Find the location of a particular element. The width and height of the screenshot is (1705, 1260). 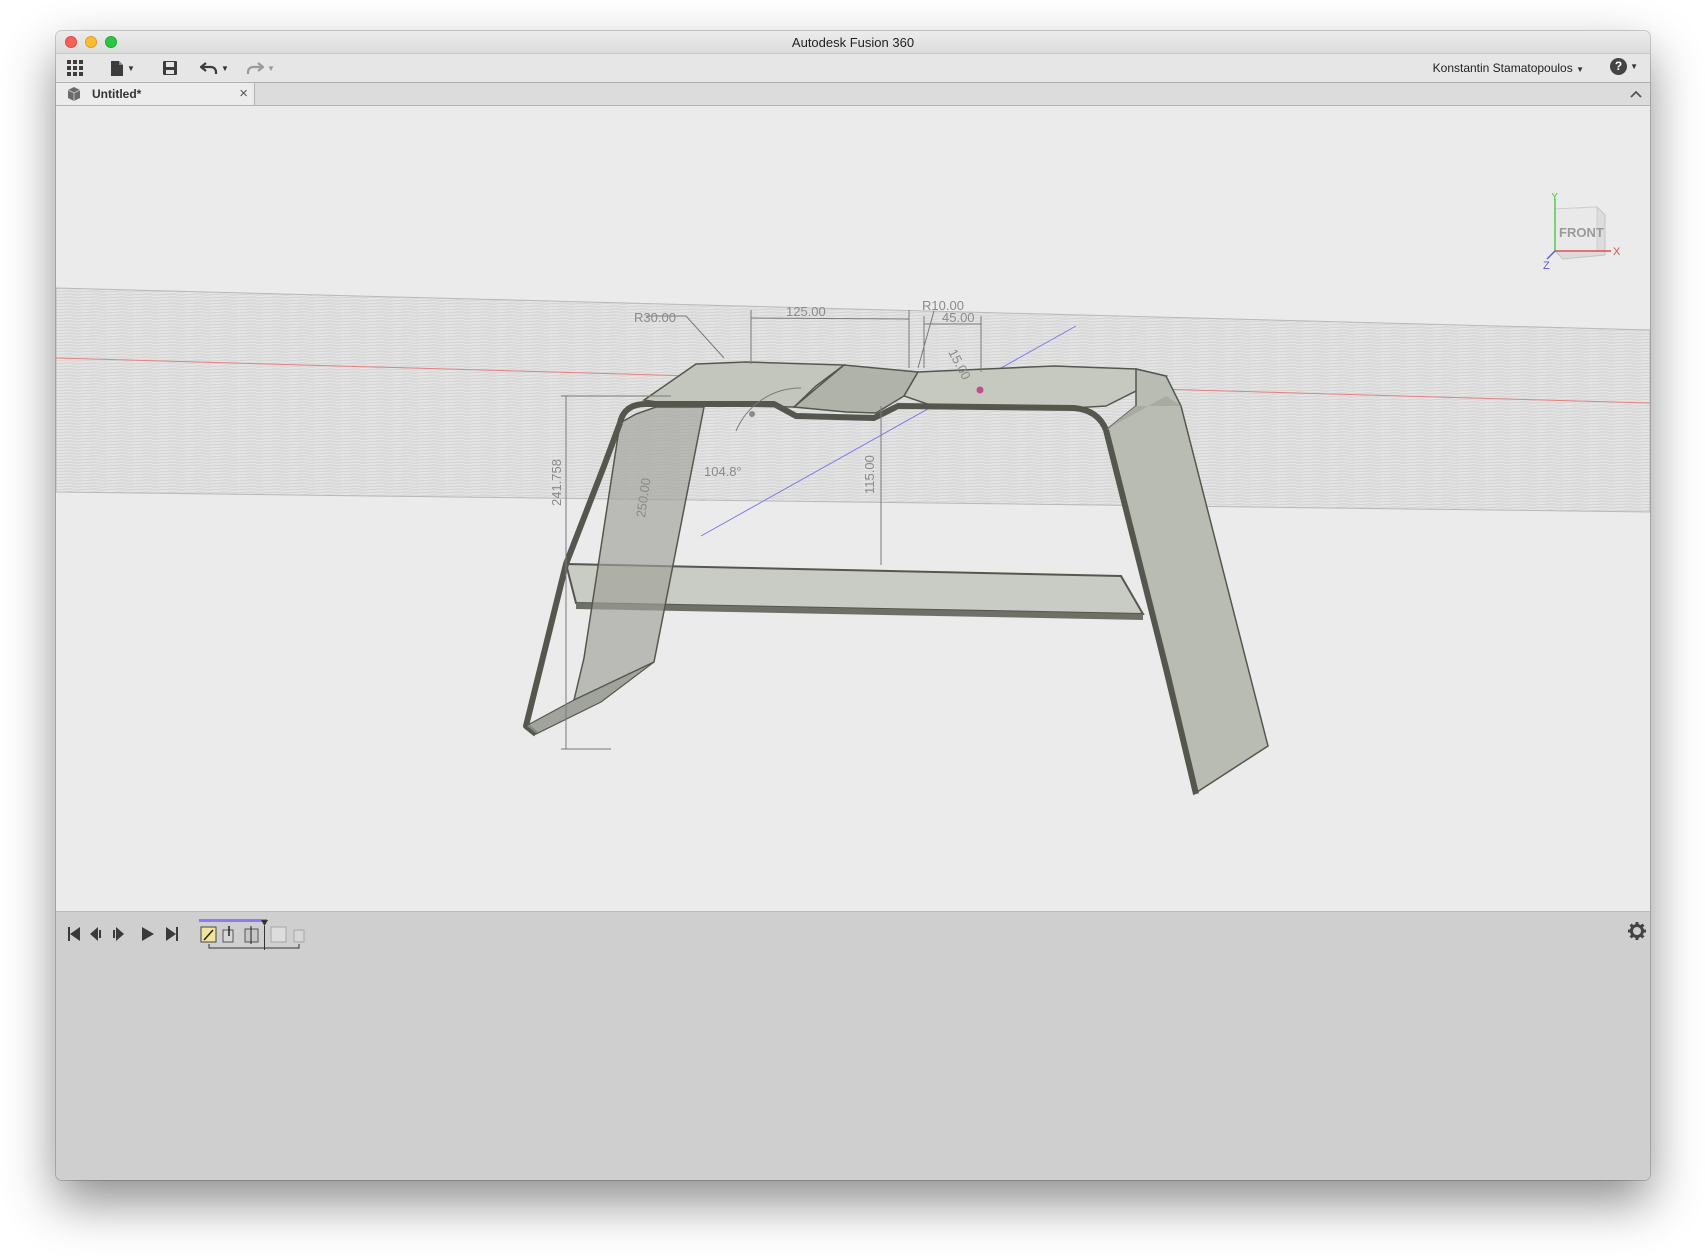

timeline-extrude-icon is located at coordinates (228, 934).